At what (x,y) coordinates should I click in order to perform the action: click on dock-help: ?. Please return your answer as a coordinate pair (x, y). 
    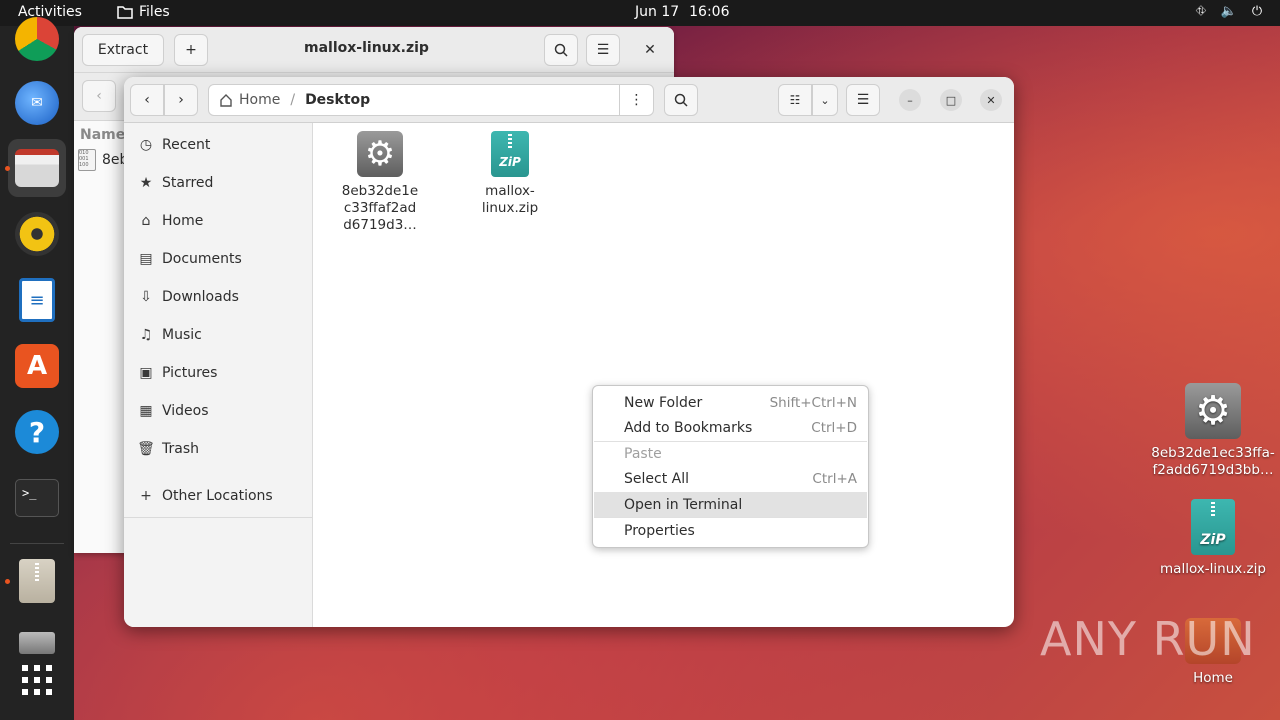
    Looking at the image, I should click on (37, 432).